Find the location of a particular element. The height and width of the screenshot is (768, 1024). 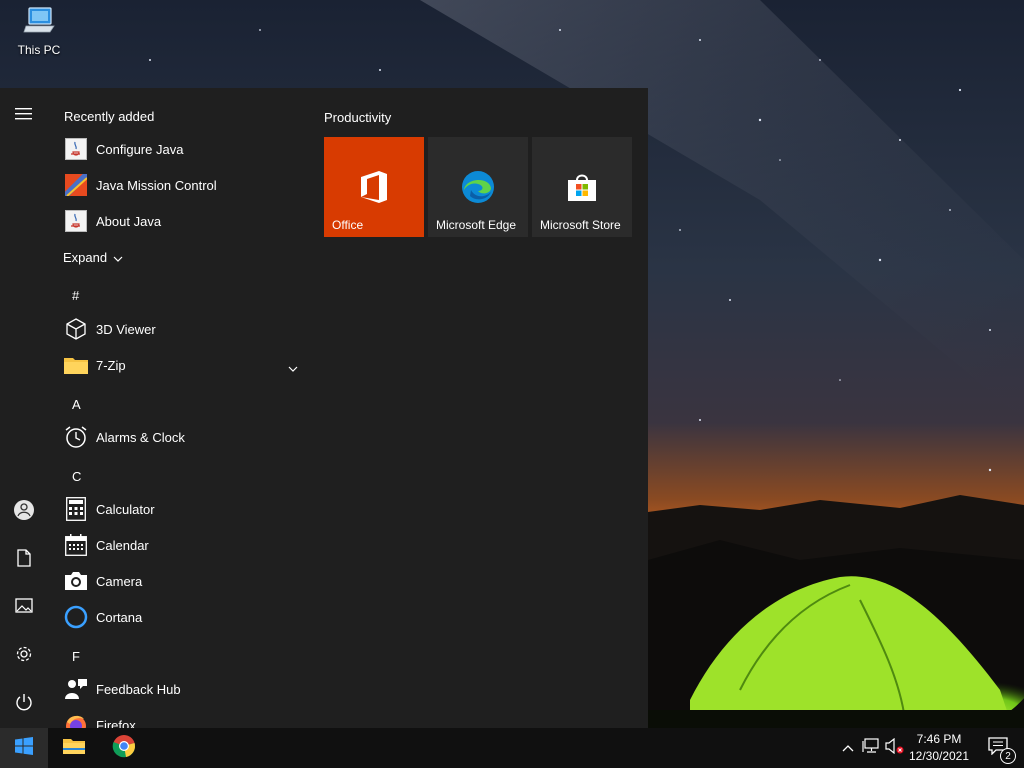

tile-label: Microsoft Edge is located at coordinates (476, 225).